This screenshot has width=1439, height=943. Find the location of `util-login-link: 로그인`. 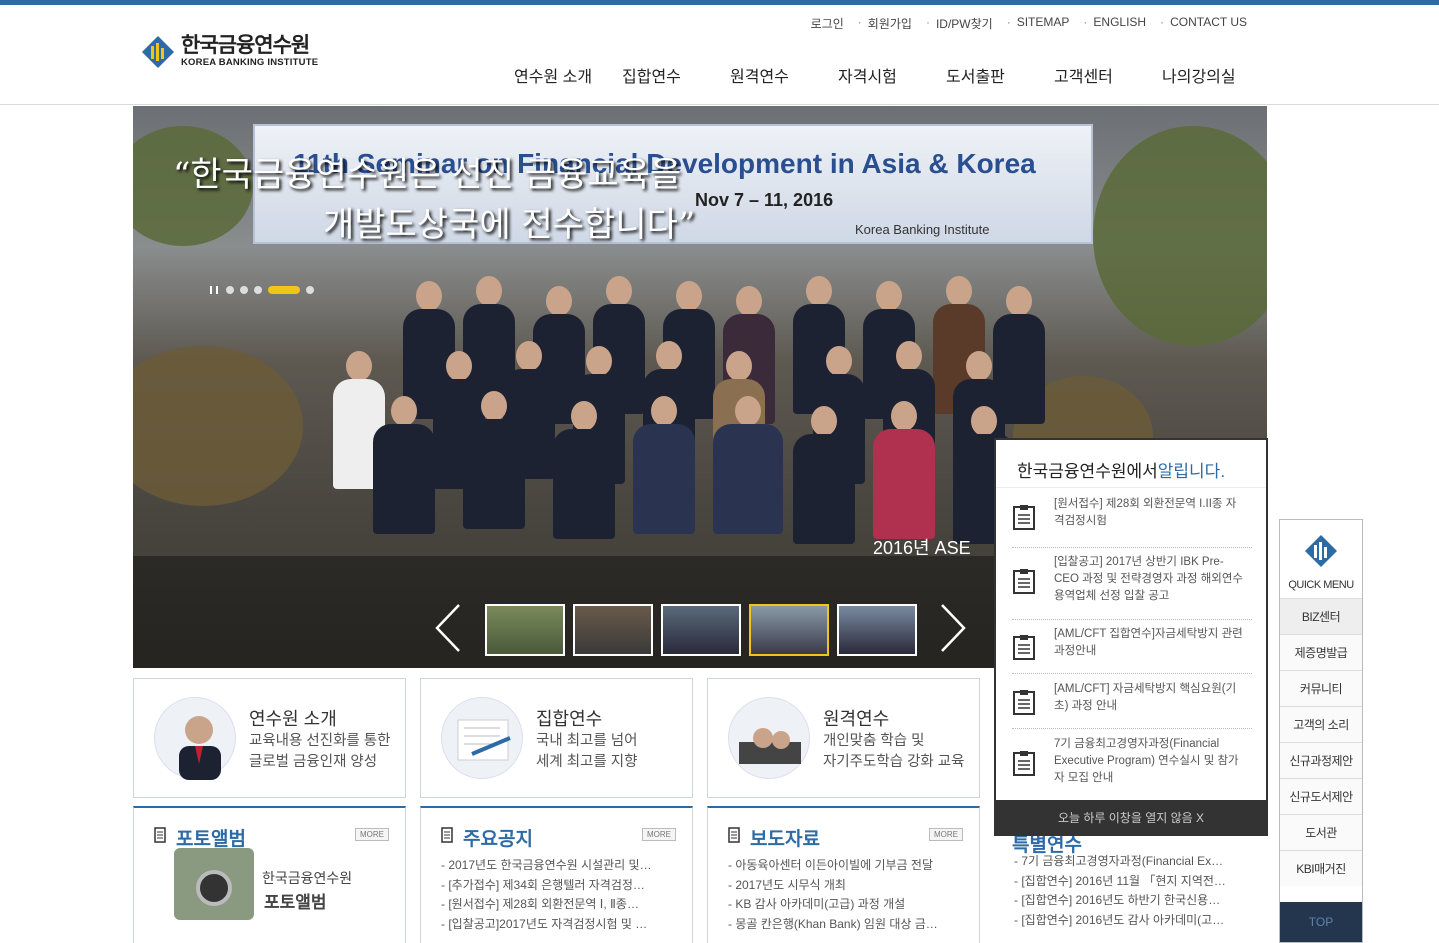

util-login-link: 로그인 is located at coordinates (827, 23).